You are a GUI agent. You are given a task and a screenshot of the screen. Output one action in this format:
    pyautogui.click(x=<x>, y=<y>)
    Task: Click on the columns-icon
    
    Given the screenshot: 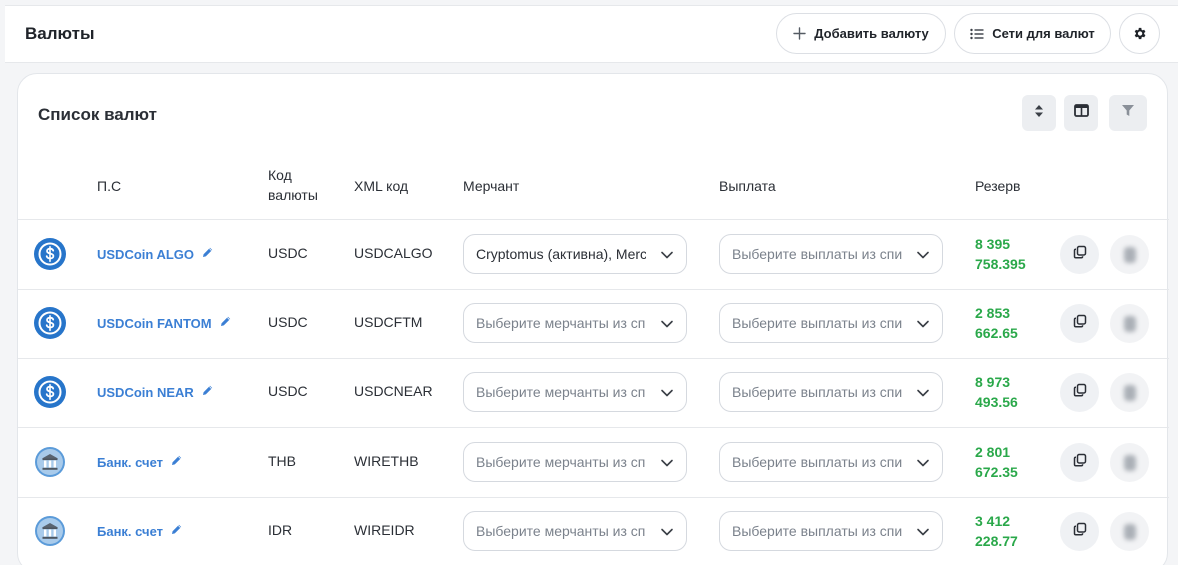 What is the action you would take?
    pyautogui.click(x=1081, y=113)
    